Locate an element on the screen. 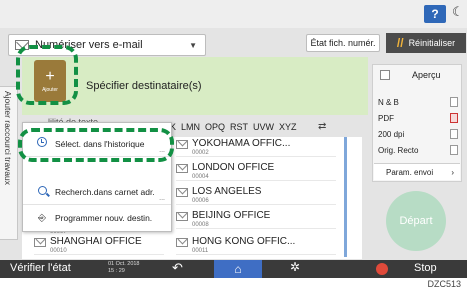  list-scrollbar is located at coordinates (345, 197).